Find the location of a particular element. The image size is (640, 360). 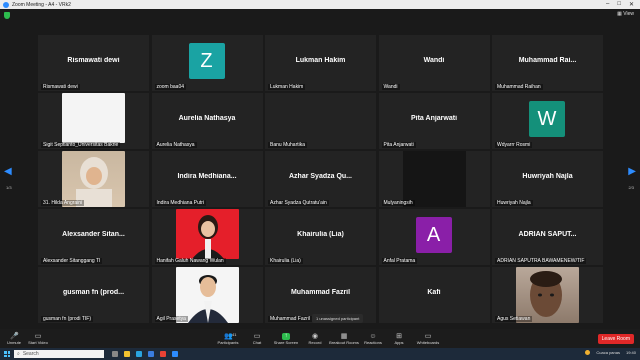

weather-label: Cuaca panas is located at coordinates (608, 352).